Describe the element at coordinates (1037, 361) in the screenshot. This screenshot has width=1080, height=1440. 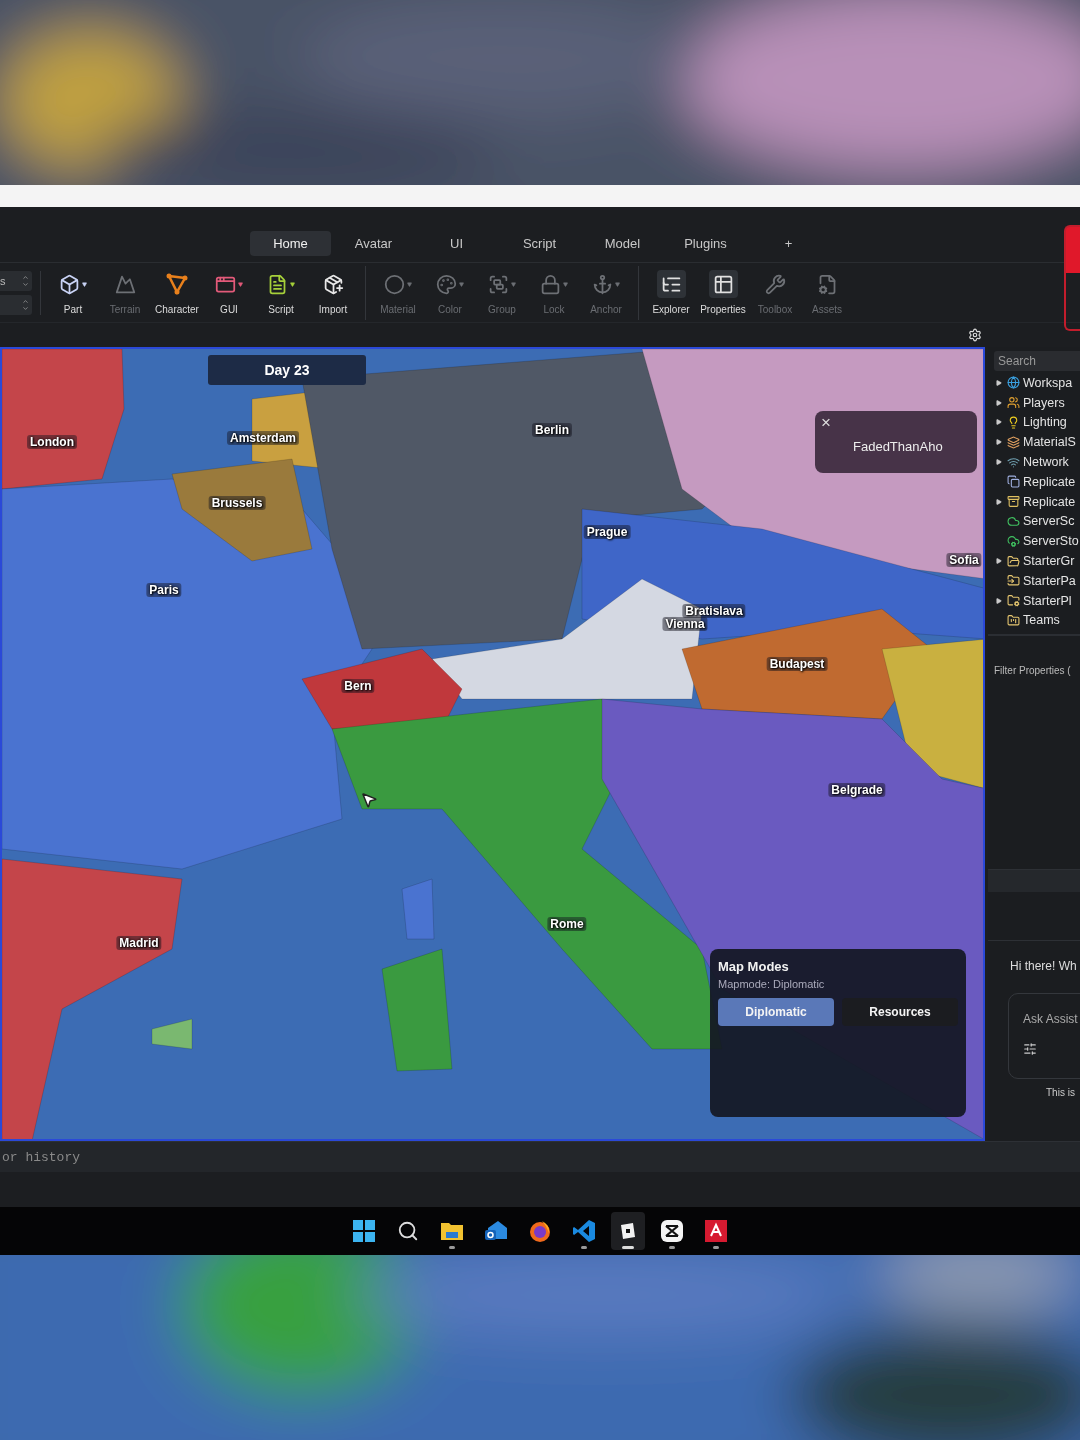
I see `search-field: Search` at that location.